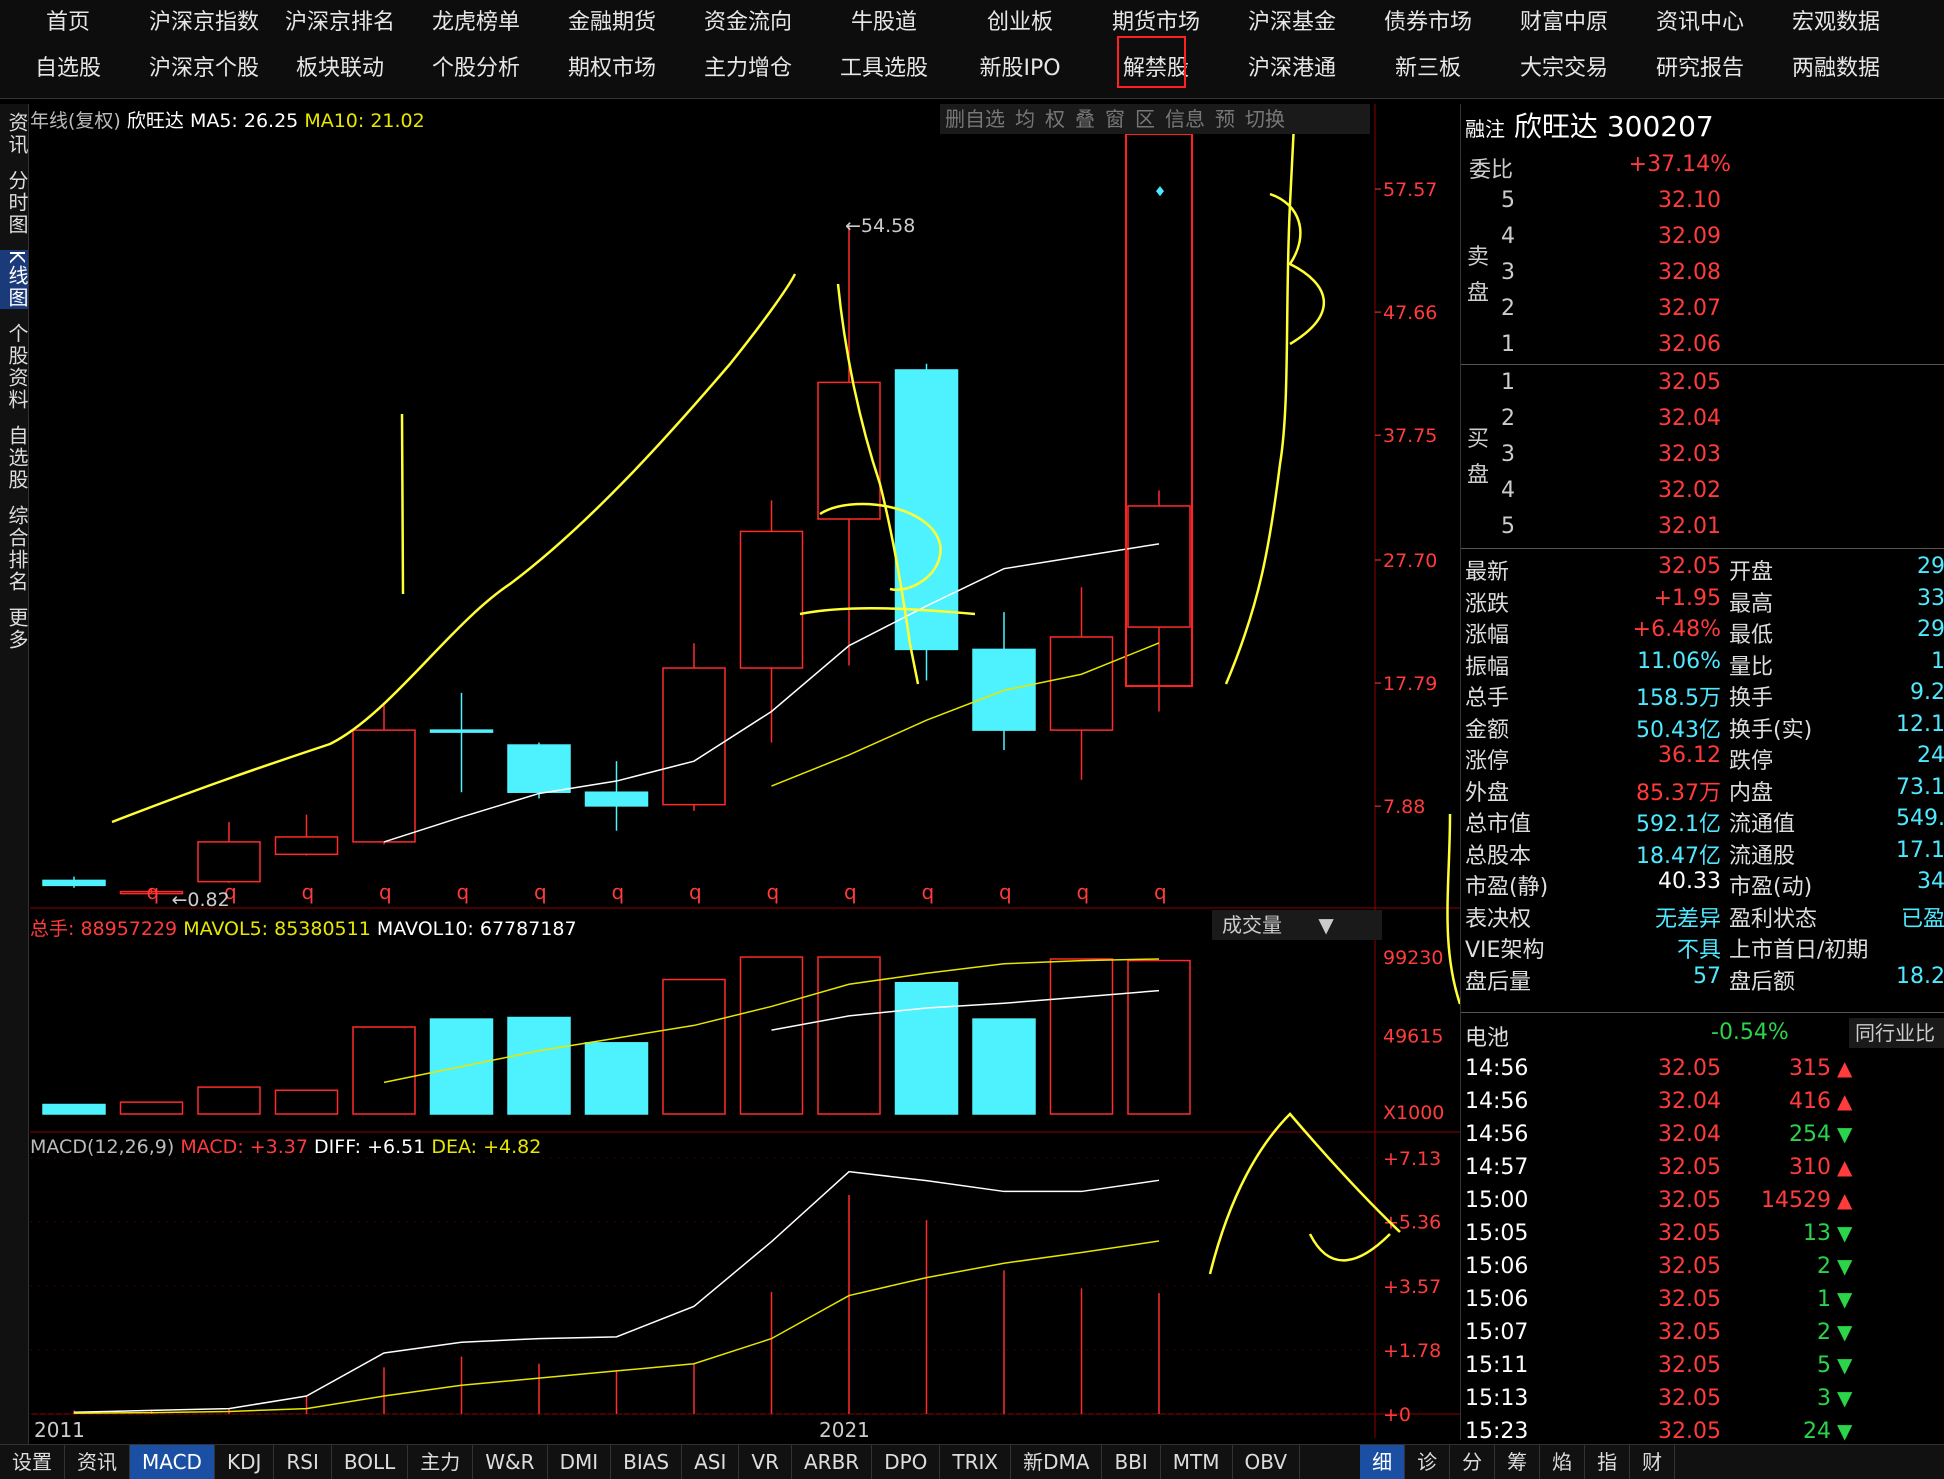 This screenshot has width=1944, height=1479. Describe the element at coordinates (884, 23) in the screenshot. I see `nav-item: 牛股道` at that location.